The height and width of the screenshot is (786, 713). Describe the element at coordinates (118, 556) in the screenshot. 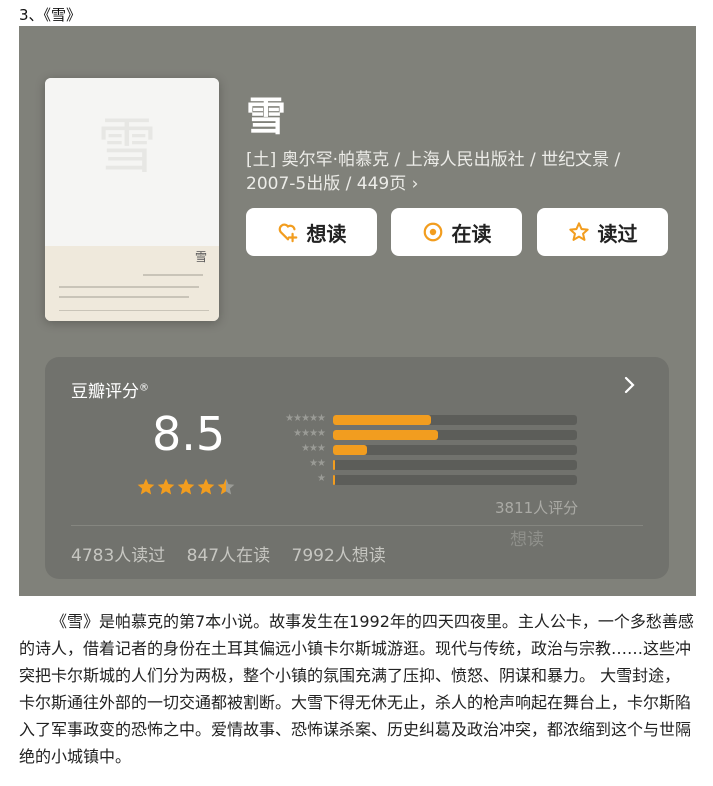

I see `read-count: 4783人读过` at that location.